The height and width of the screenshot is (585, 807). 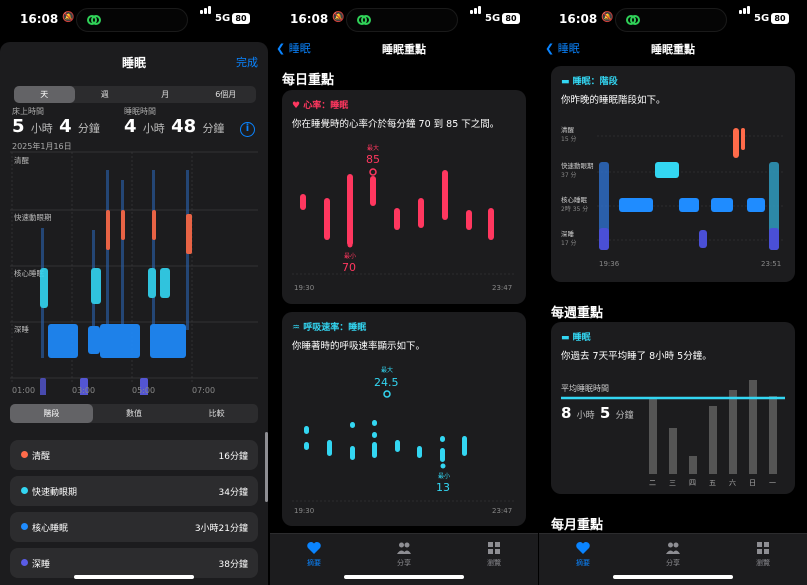 What do you see at coordinates (712, 483) in the screenshot?
I see `day-label: 五` at bounding box center [712, 483].